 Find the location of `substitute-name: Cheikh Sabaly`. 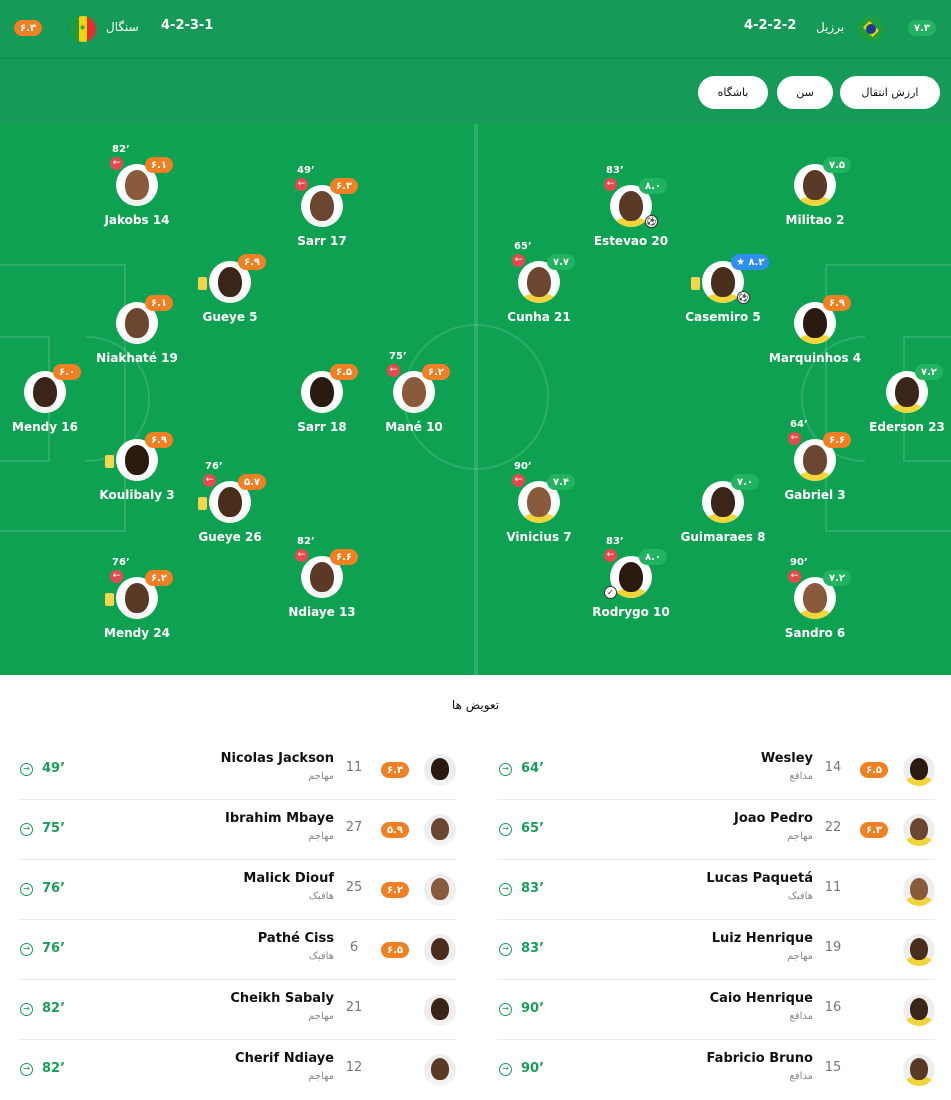

substitute-name: Cheikh Sabaly is located at coordinates (282, 998).